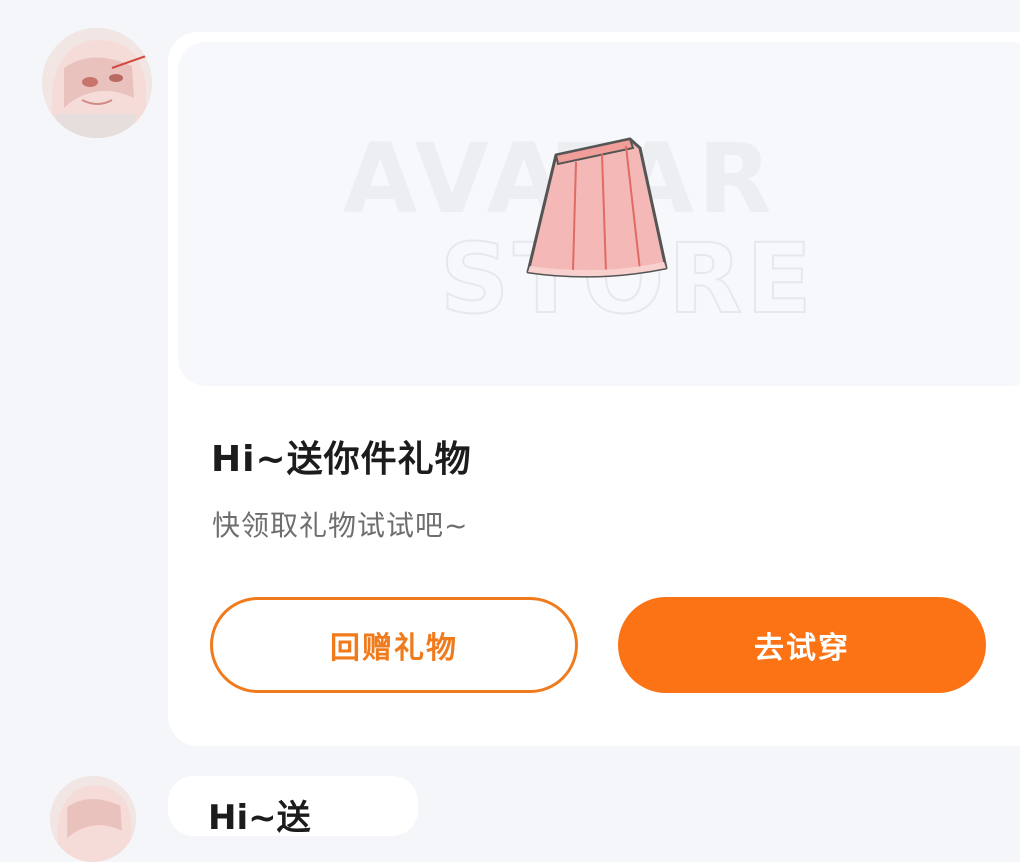 The image size is (1020, 862). Describe the element at coordinates (394, 645) in the screenshot. I see `return-gift-button: 回赠礼物` at that location.